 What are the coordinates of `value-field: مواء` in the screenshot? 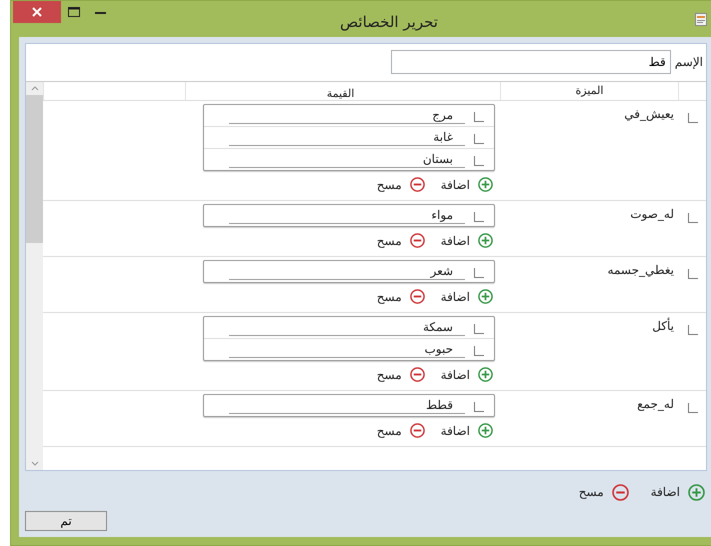 It's located at (347, 216).